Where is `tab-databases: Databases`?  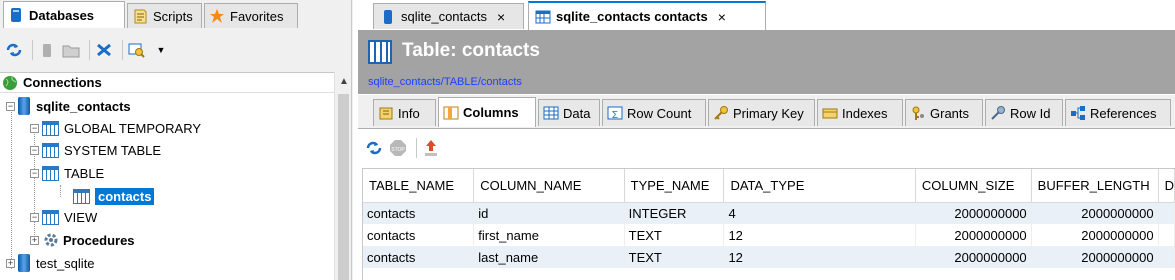 tab-databases: Databases is located at coordinates (64, 14).